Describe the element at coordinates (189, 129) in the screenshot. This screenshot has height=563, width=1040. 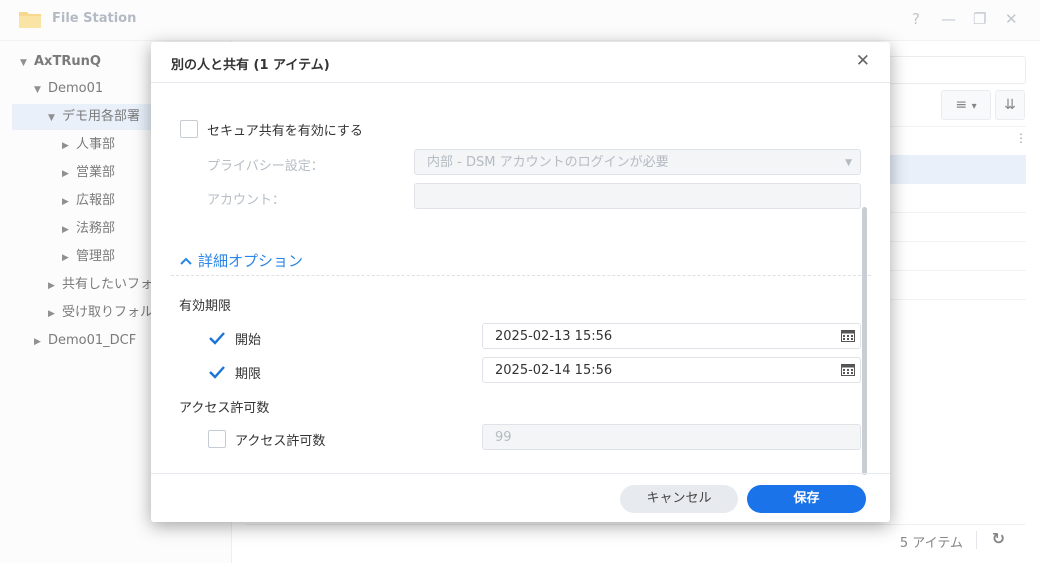
I see `secure-share-checkbox` at that location.